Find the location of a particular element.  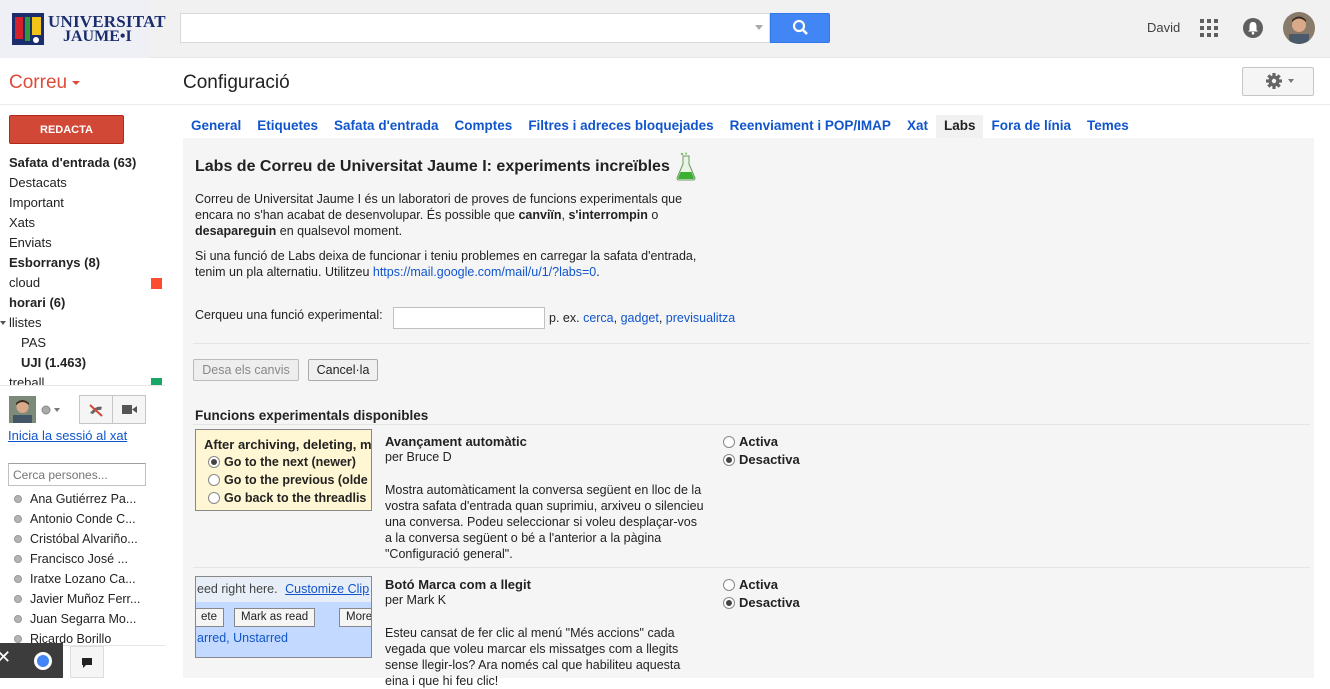

apps-grid-icon is located at coordinates (1209, 28).